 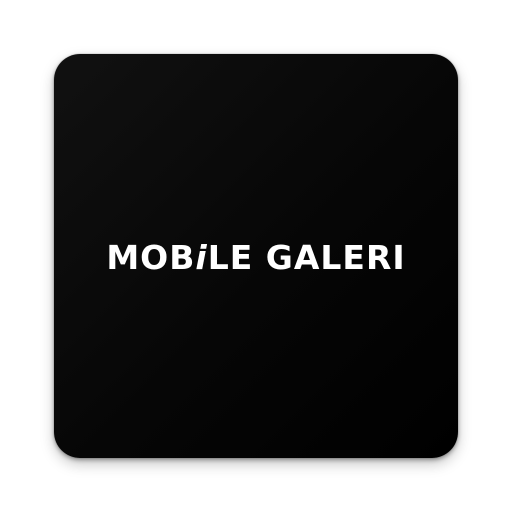 What do you see at coordinates (151, 257) in the screenshot?
I see `wordmark-part-1: MOB` at bounding box center [151, 257].